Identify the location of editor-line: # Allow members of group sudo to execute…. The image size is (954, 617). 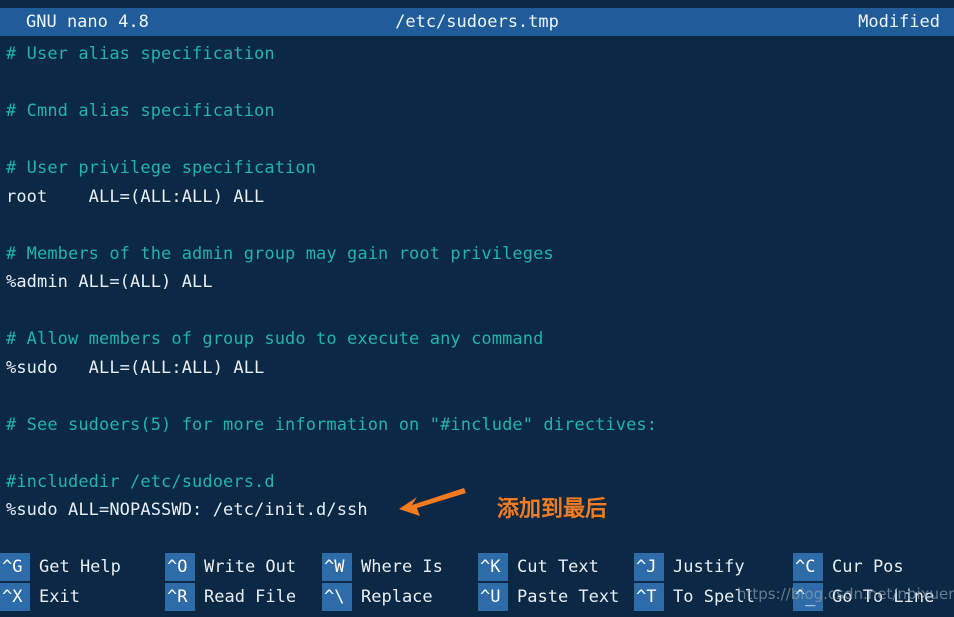
(275, 339).